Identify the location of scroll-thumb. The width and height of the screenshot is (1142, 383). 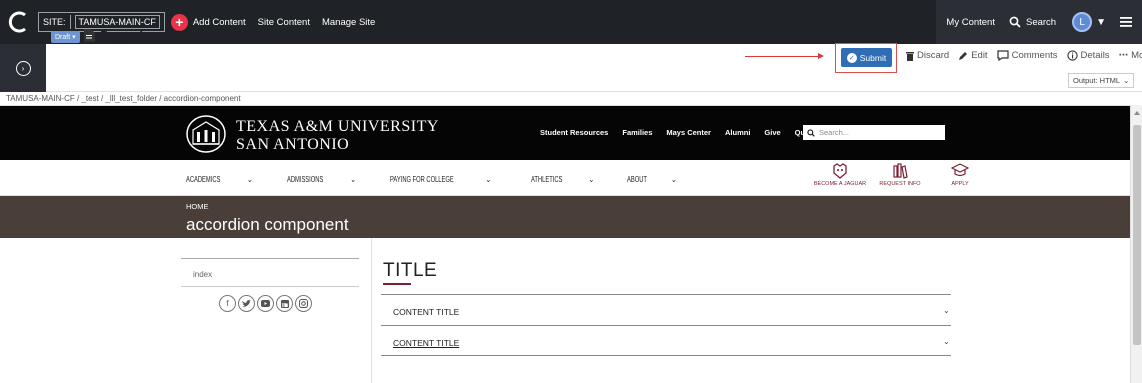
(1137, 235).